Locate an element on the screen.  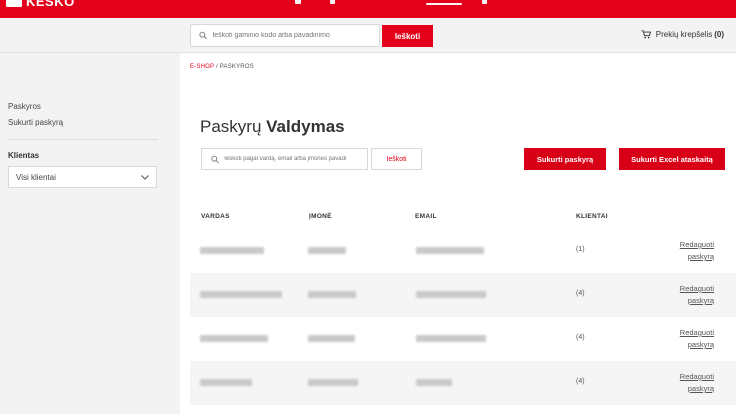
cart-label: Prekių krepšelis is located at coordinates (684, 34).